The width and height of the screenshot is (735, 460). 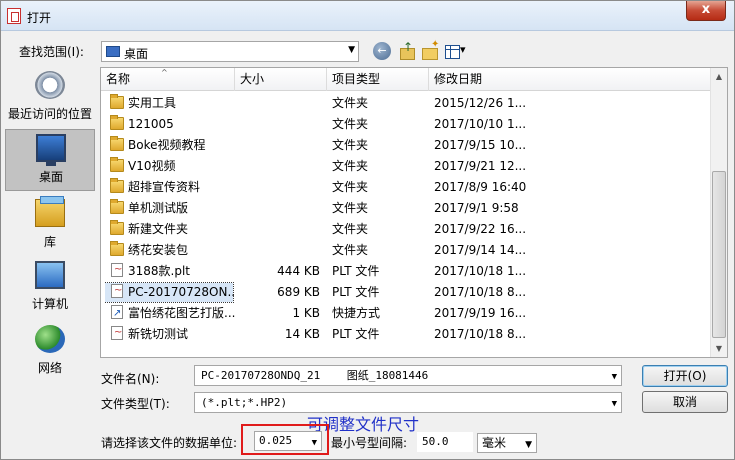 I want to click on scroll-thumb, so click(x=719, y=254).